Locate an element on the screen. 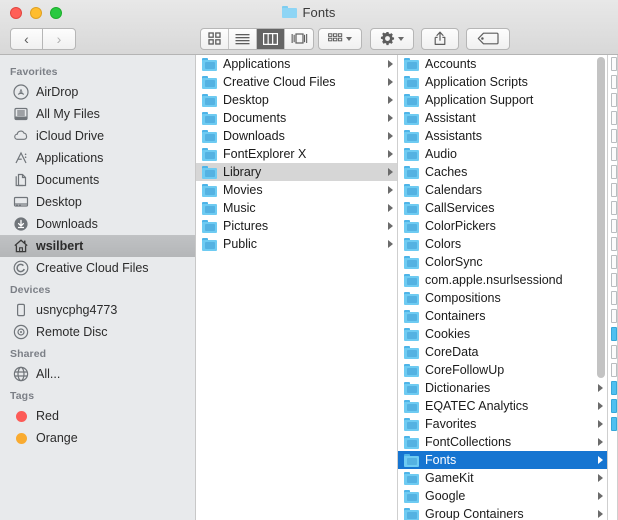 This screenshot has width=618, height=520. file-row: Downloads is located at coordinates (296, 136).